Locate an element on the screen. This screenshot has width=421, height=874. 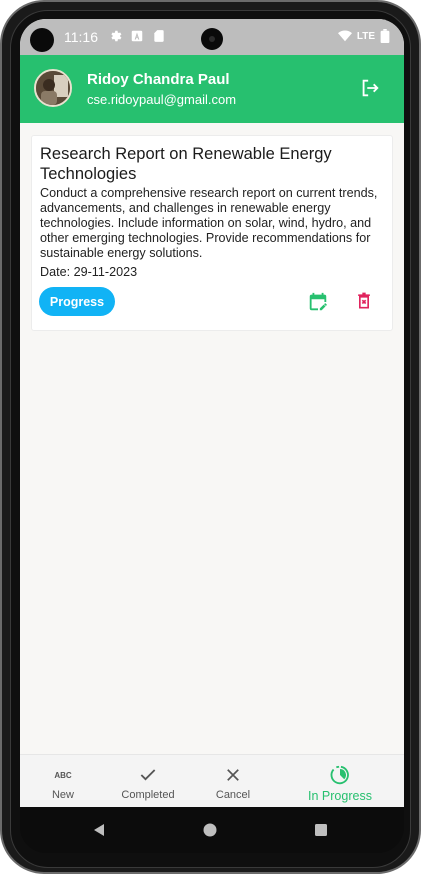
gear-icon is located at coordinates (115, 36).